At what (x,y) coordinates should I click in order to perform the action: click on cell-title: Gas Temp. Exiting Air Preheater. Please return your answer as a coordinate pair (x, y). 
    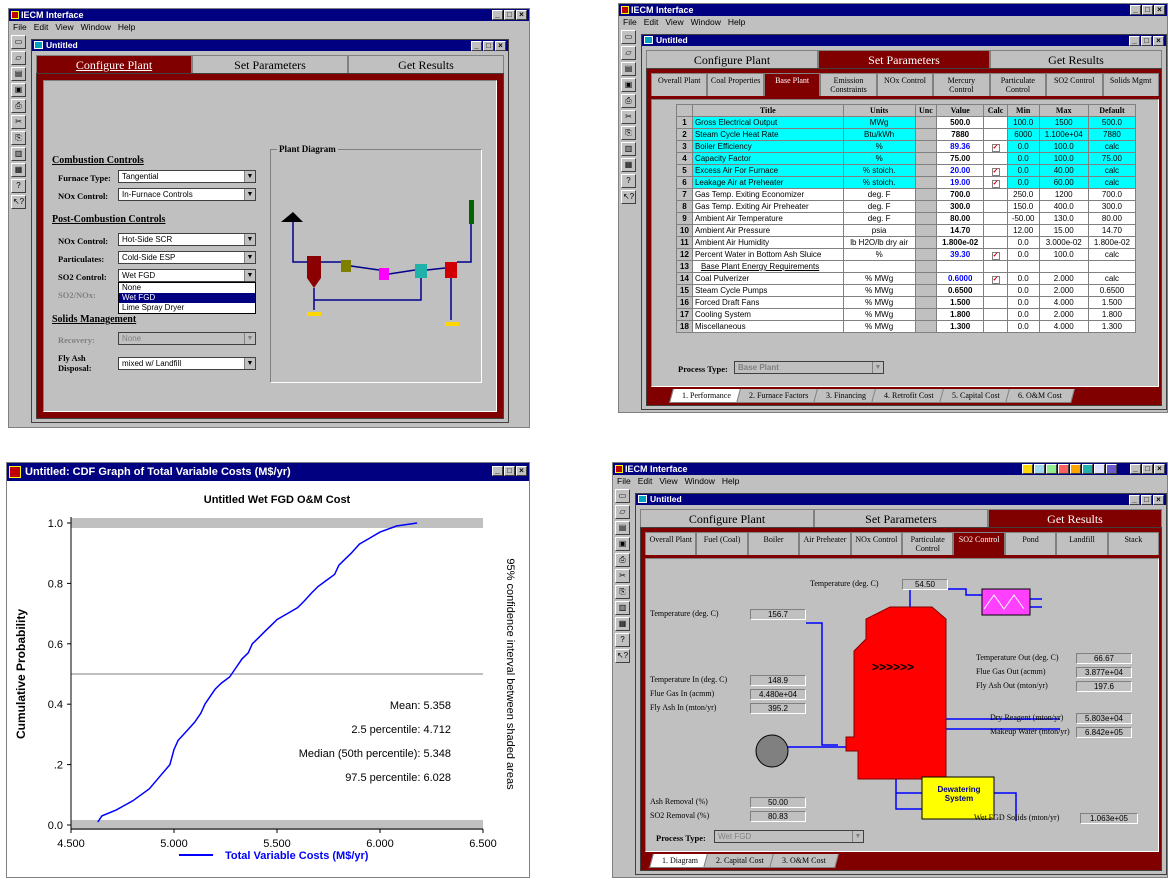
    Looking at the image, I should click on (767, 206).